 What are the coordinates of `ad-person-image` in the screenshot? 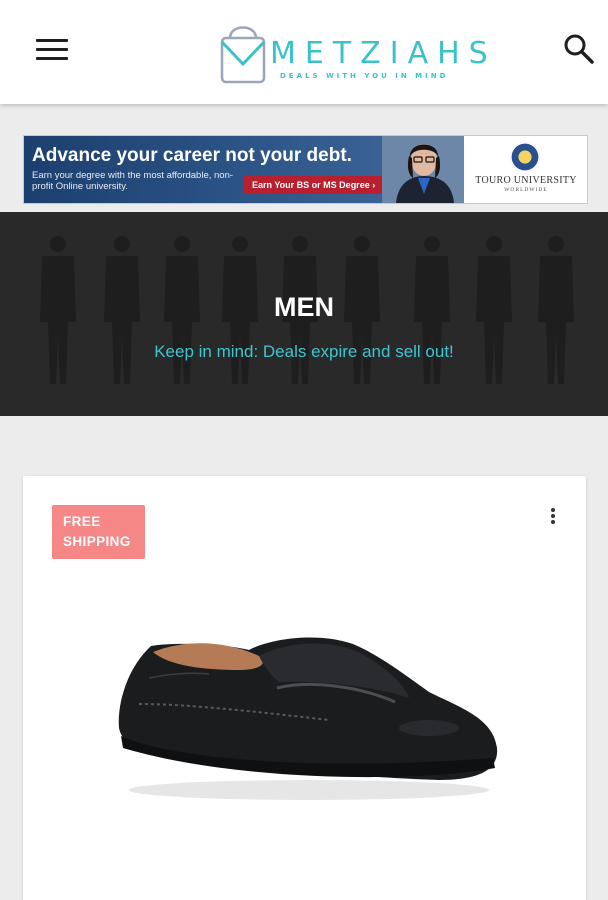 It's located at (423, 169).